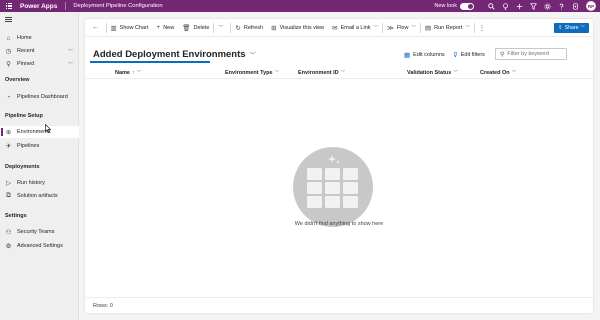 Image resolution: width=600 pixels, height=320 pixels. What do you see at coordinates (36, 232) in the screenshot?
I see `sidebar-item-label: Security Teams` at bounding box center [36, 232].